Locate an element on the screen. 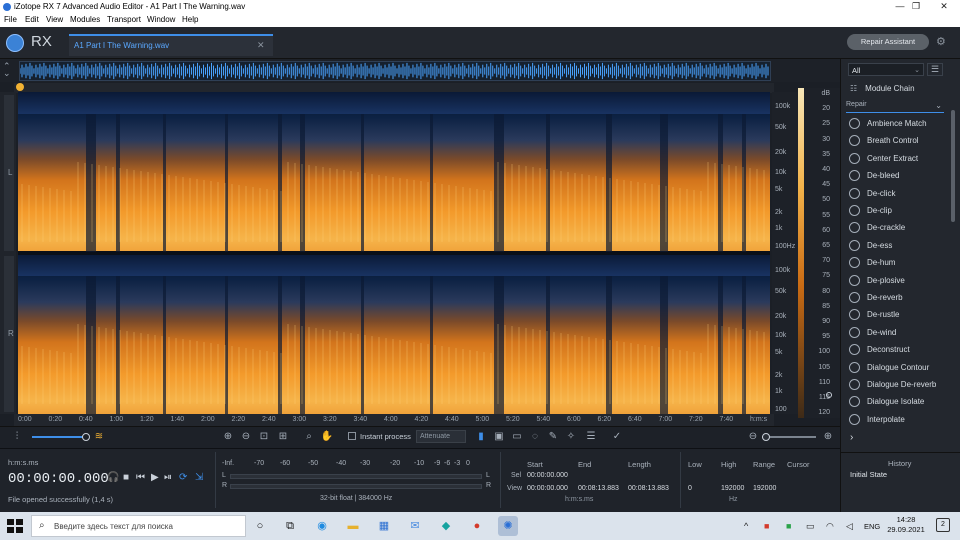  overview-waveform is located at coordinates (395, 71).